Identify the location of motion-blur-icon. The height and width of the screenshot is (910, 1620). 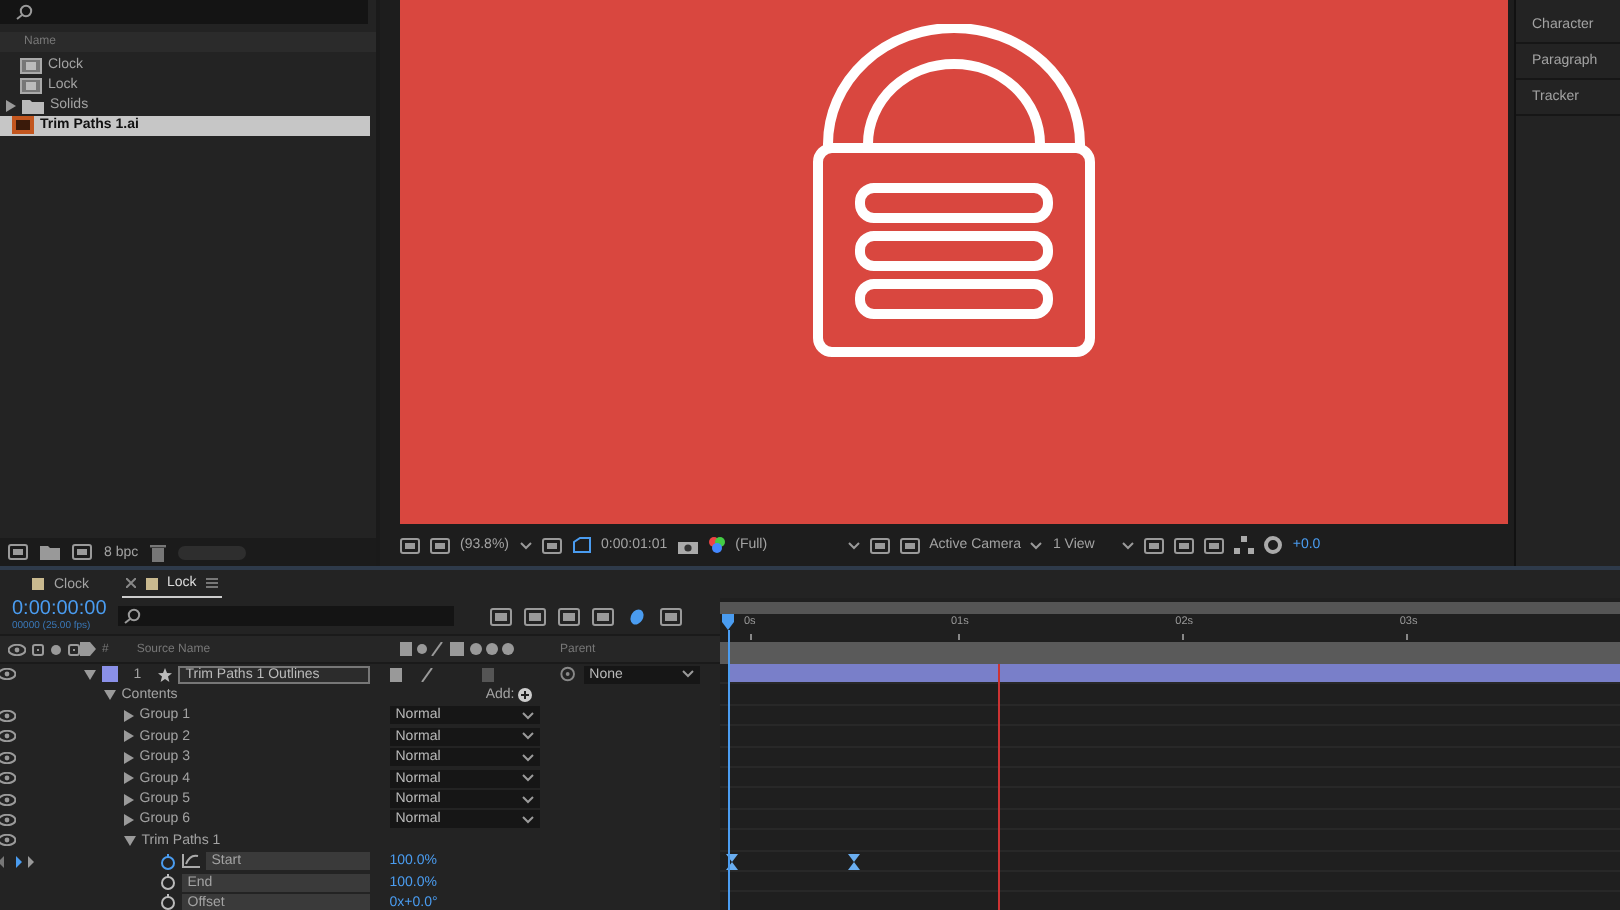
(637, 616).